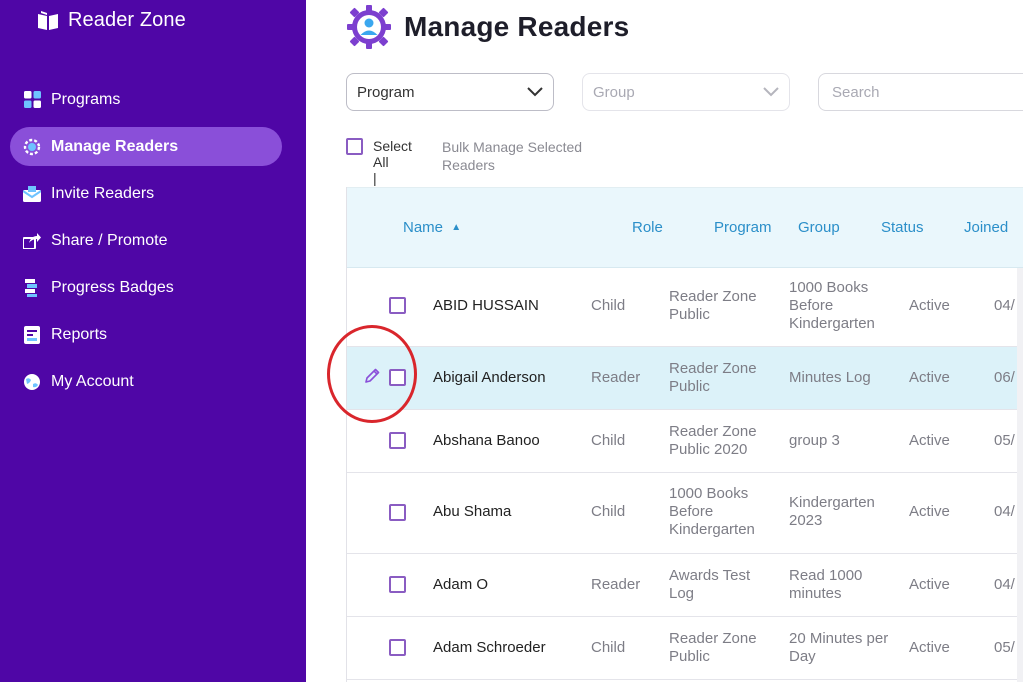 Image resolution: width=1023 pixels, height=682 pixels. Describe the element at coordinates (112, 287) in the screenshot. I see `sidebar-item-label: Progress Badges` at that location.